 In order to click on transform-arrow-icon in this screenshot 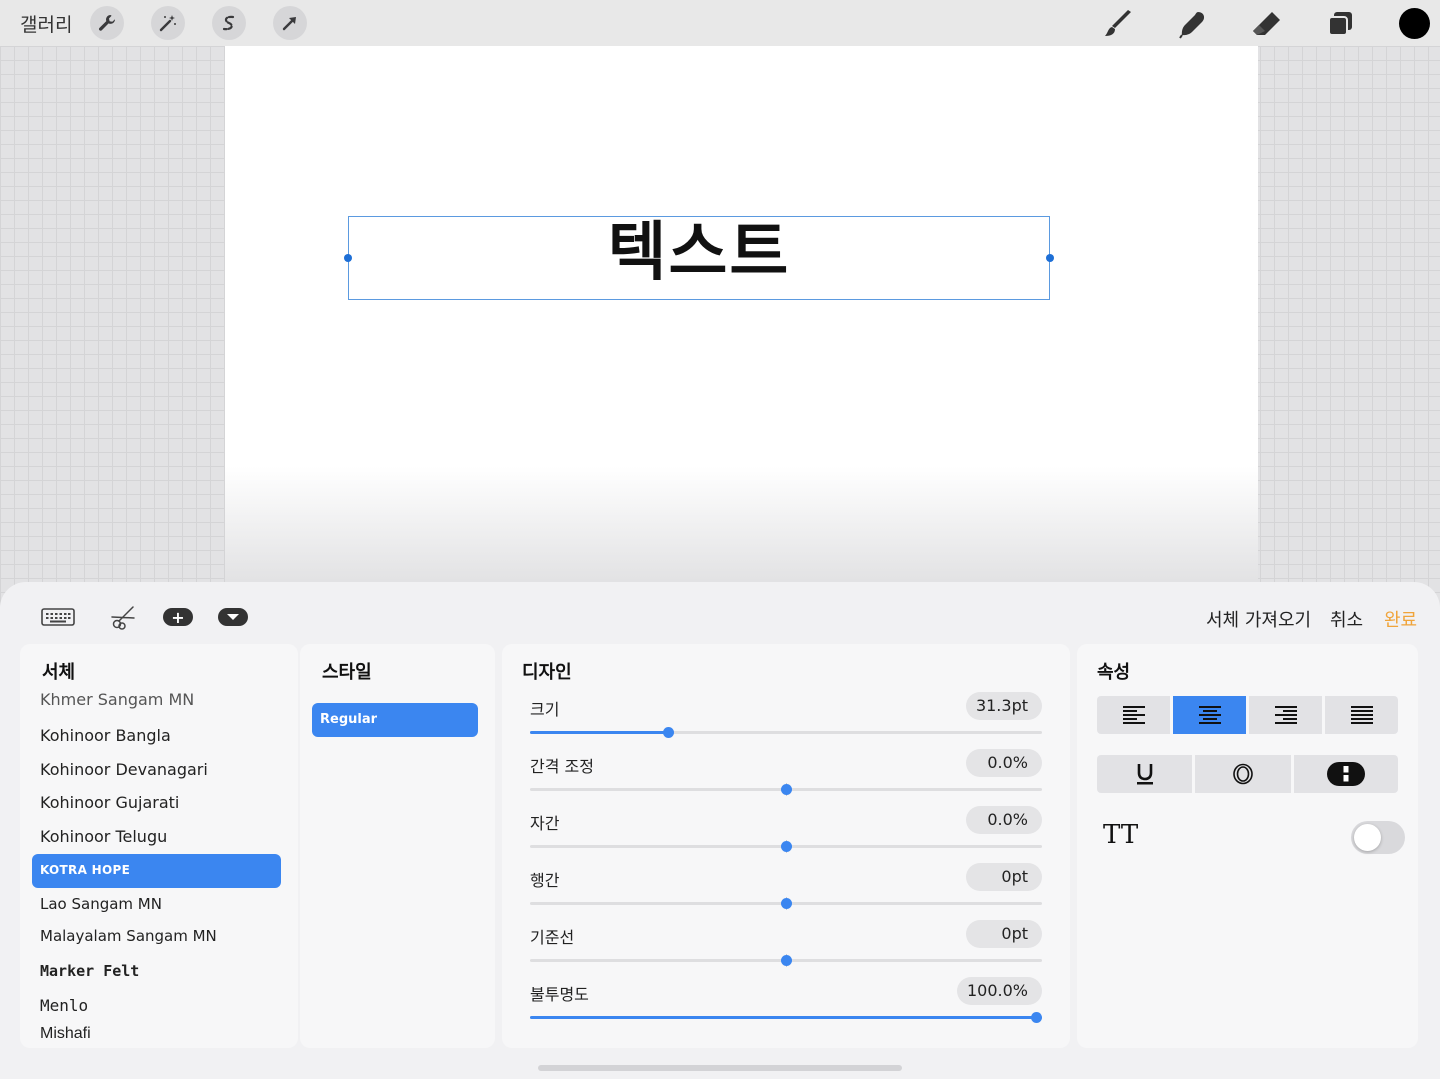, I will do `click(290, 23)`.